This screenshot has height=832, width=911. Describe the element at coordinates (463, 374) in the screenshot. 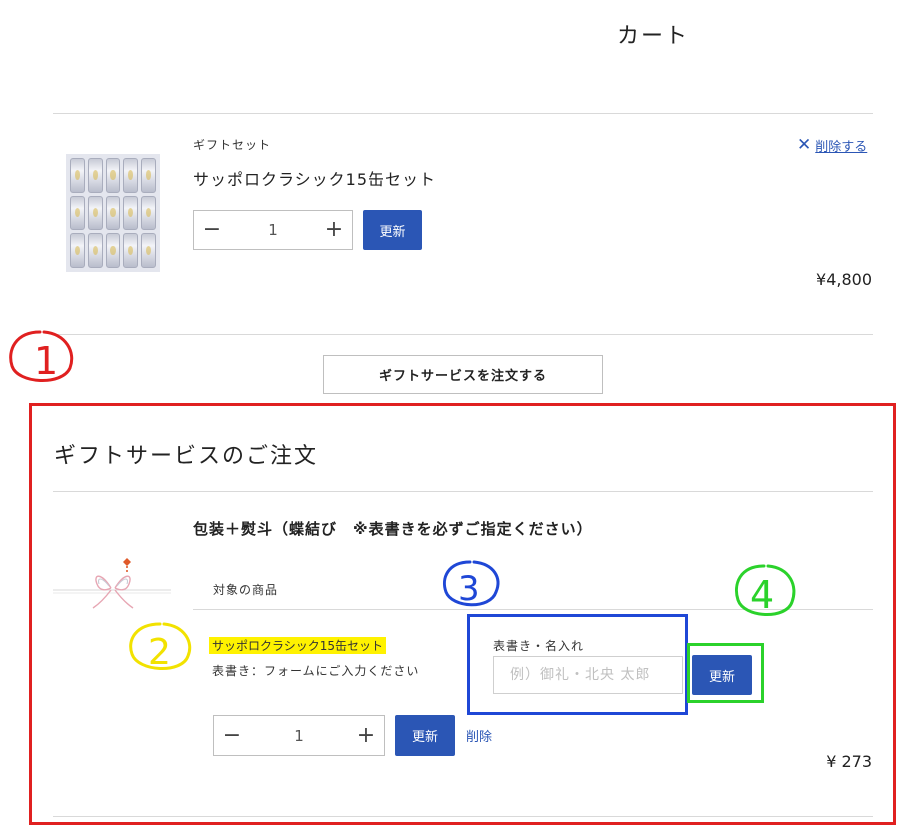

I see `order-gift-service-button: ギフトサービスを注文する` at that location.